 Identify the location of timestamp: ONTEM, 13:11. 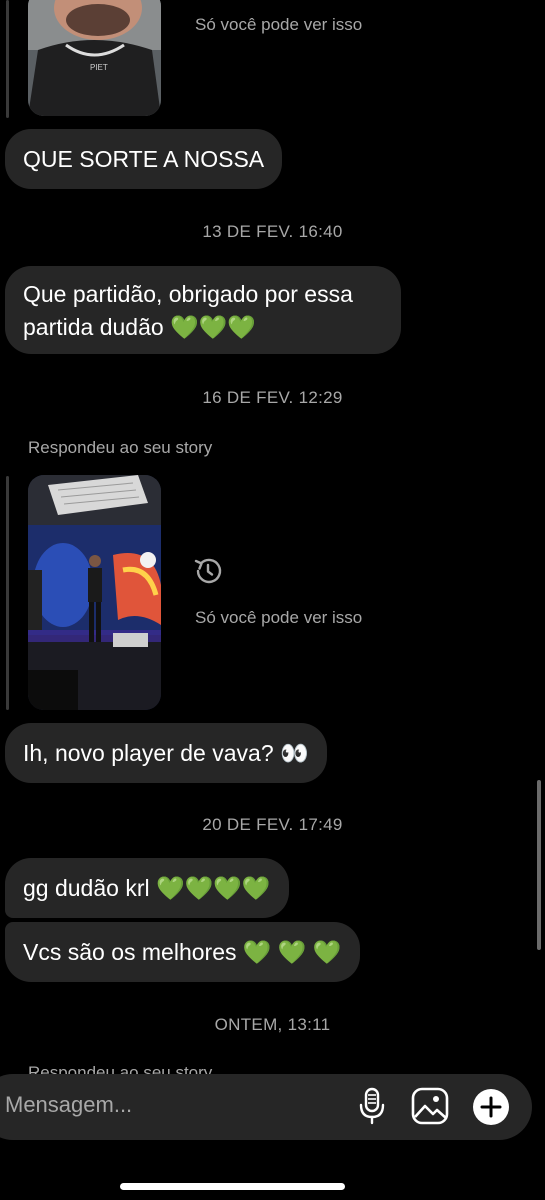
(272, 1024).